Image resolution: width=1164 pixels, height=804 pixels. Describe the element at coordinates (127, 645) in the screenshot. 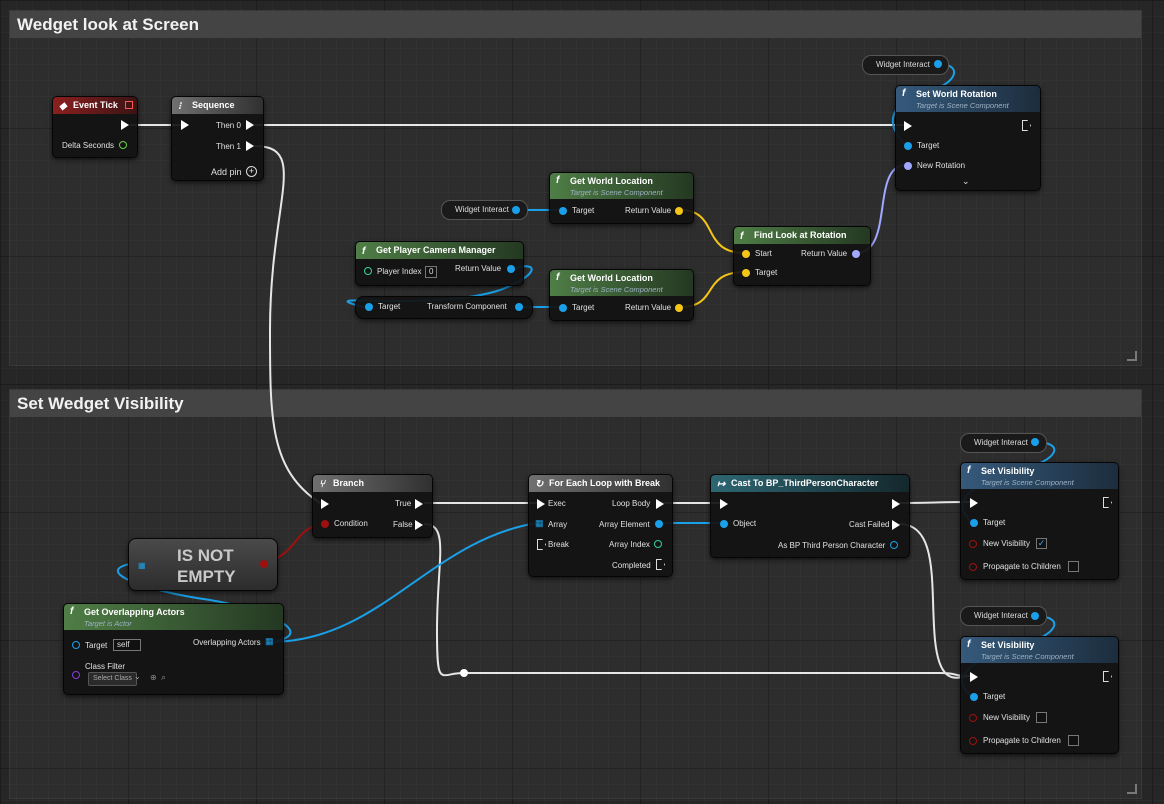

I see `target-self-input: self` at that location.